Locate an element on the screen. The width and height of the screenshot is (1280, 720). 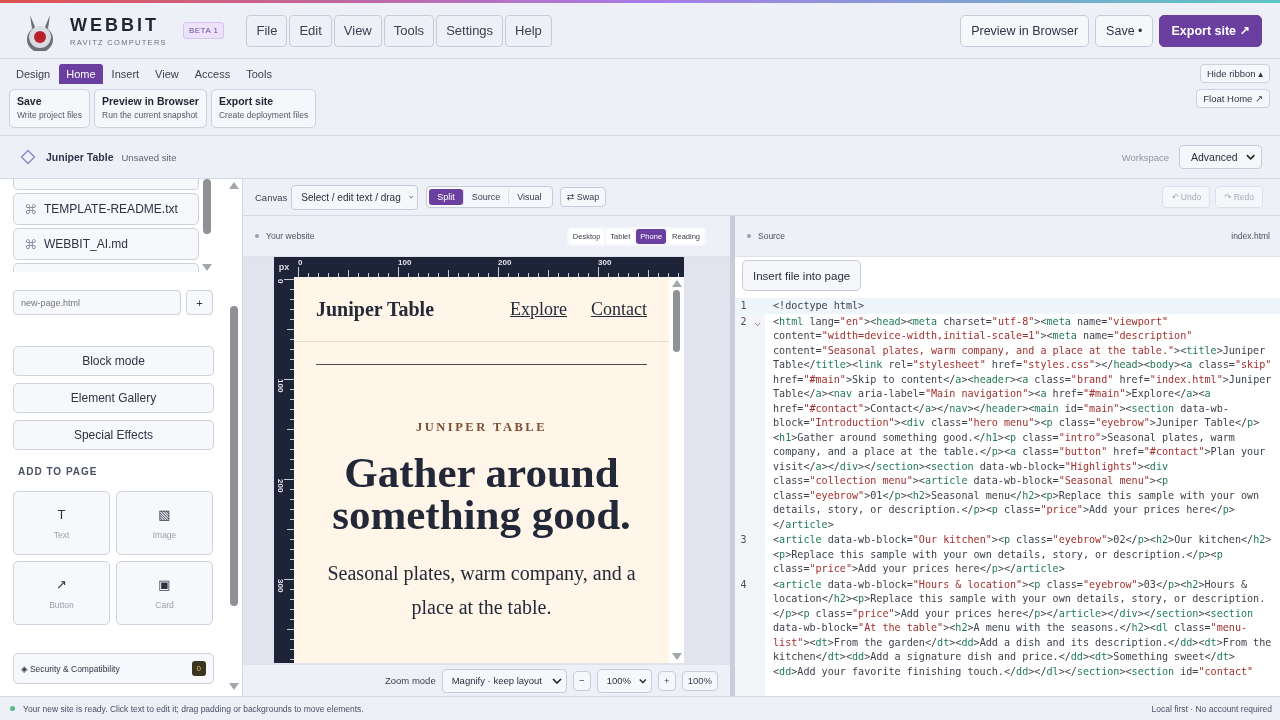
nav-link: Explore is located at coordinates (538, 309).